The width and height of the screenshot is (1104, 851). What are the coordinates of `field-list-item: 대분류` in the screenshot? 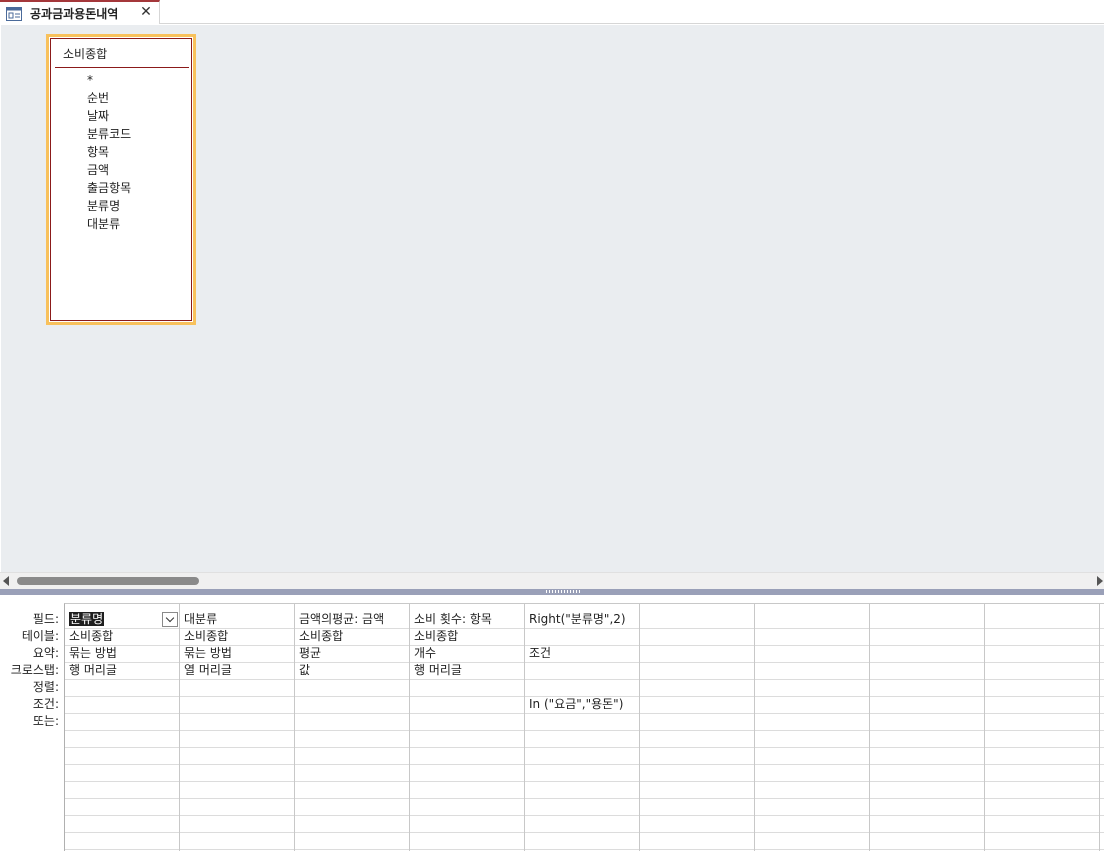 It's located at (109, 224).